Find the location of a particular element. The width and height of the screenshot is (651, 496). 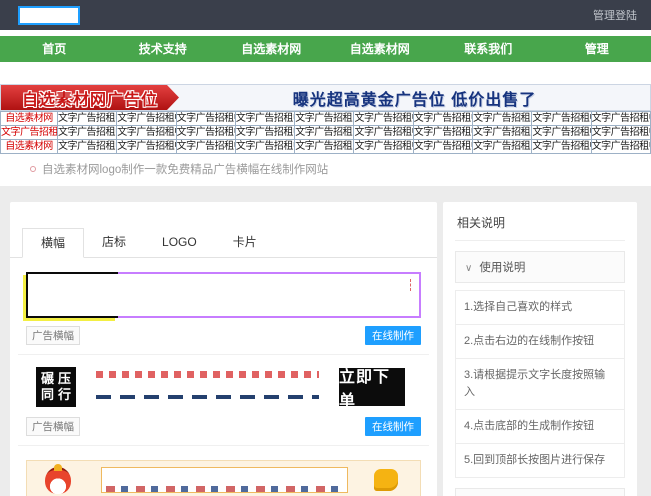

top-header-bar: 管理登陆 is located at coordinates (325, 15).